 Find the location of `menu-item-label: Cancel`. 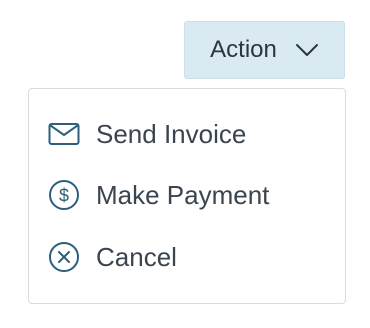

menu-item-label: Cancel is located at coordinates (136, 256).